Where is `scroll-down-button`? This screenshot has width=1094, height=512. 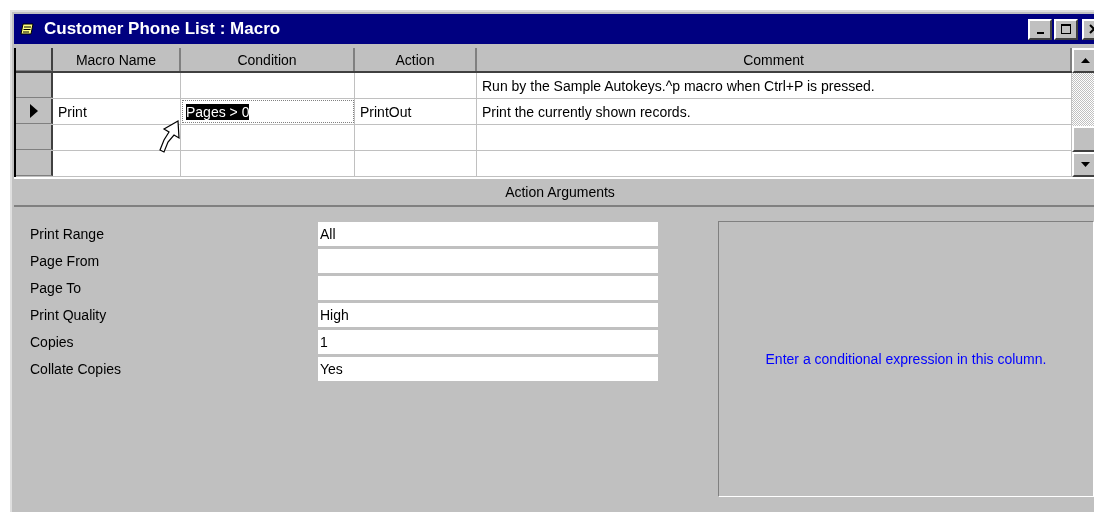 scroll-down-button is located at coordinates (1083, 164).